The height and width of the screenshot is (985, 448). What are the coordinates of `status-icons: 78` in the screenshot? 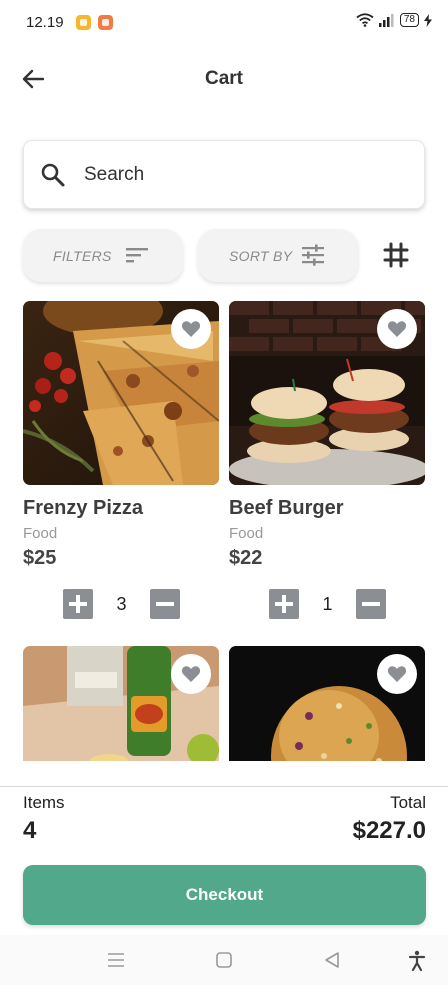 It's located at (394, 20).